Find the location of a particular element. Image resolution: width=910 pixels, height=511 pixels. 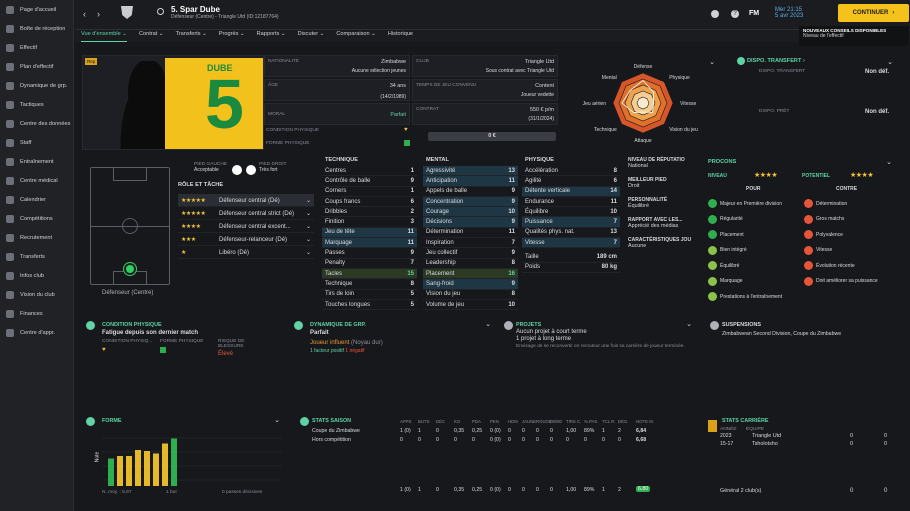

attribute-row: Concentration 9 is located at coordinates (470, 202).